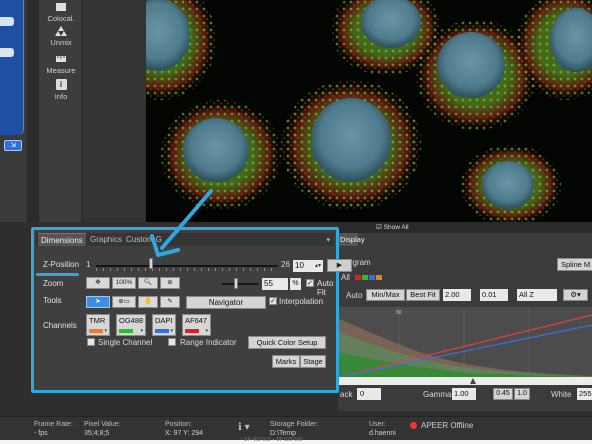 Image resolution: width=592 pixels, height=444 pixels. I want to click on settings-dropdown-button: ⚙▾, so click(575, 295).